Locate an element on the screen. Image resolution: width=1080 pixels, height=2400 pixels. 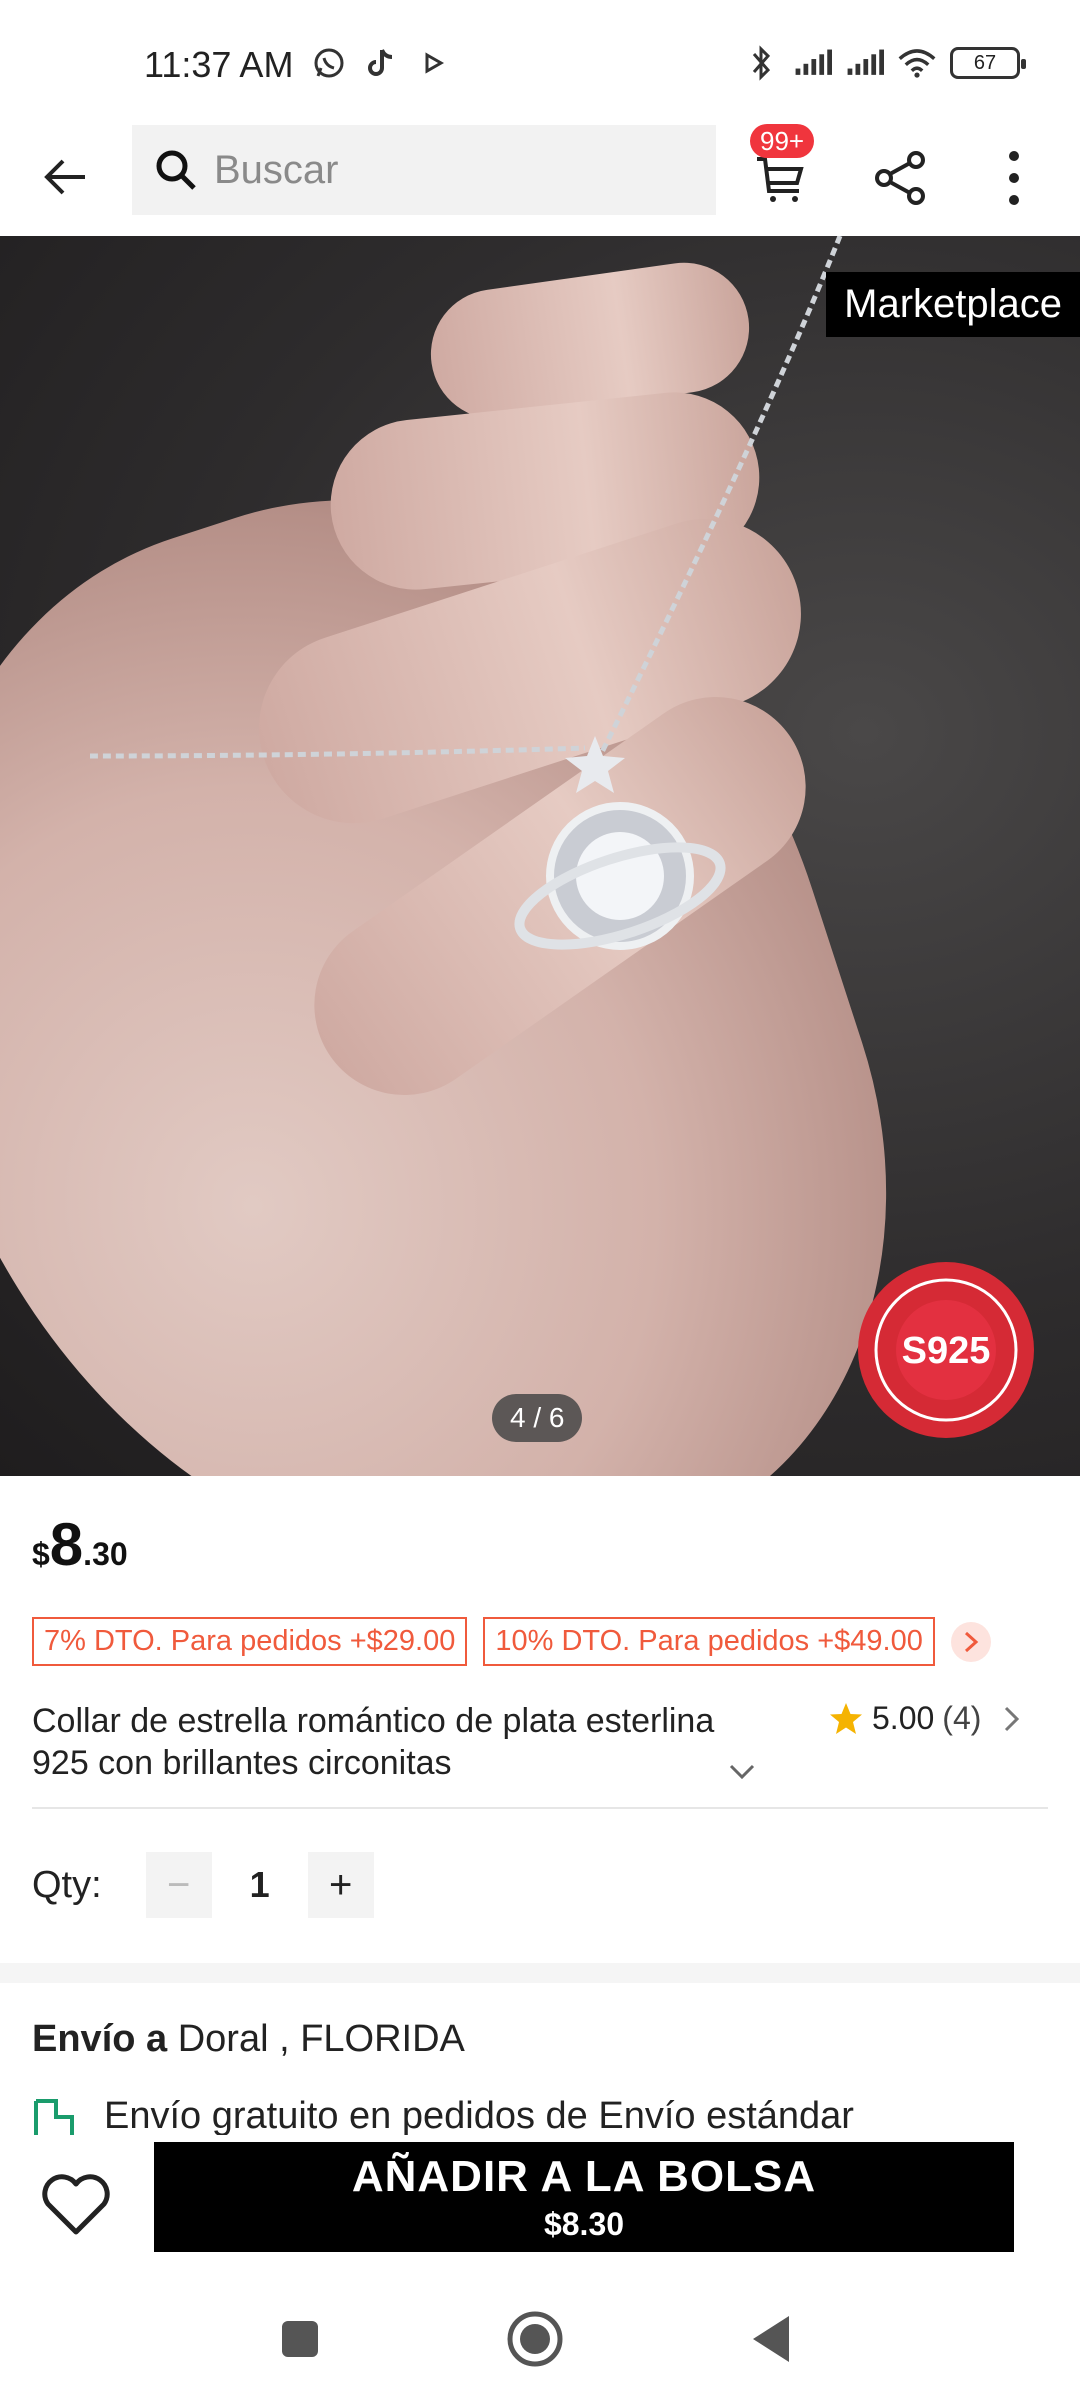
bluetooth-icon is located at coordinates (761, 63).